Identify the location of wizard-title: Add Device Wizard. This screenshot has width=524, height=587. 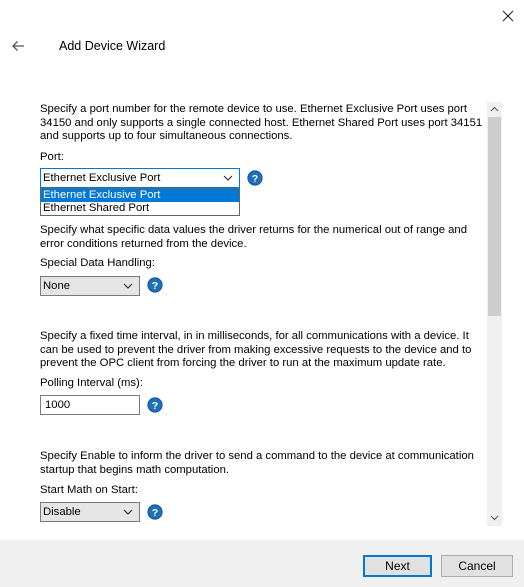
(112, 46).